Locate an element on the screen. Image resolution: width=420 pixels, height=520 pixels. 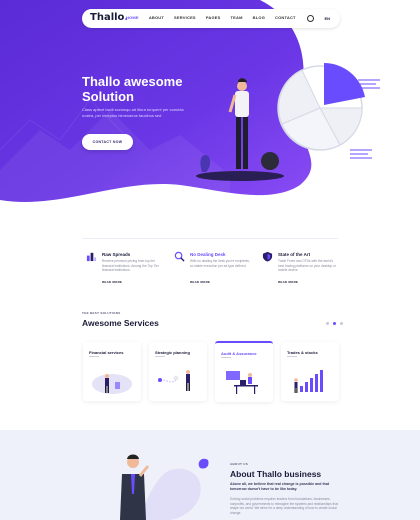
map-planning-illustration is located at coordinates (173, 380).